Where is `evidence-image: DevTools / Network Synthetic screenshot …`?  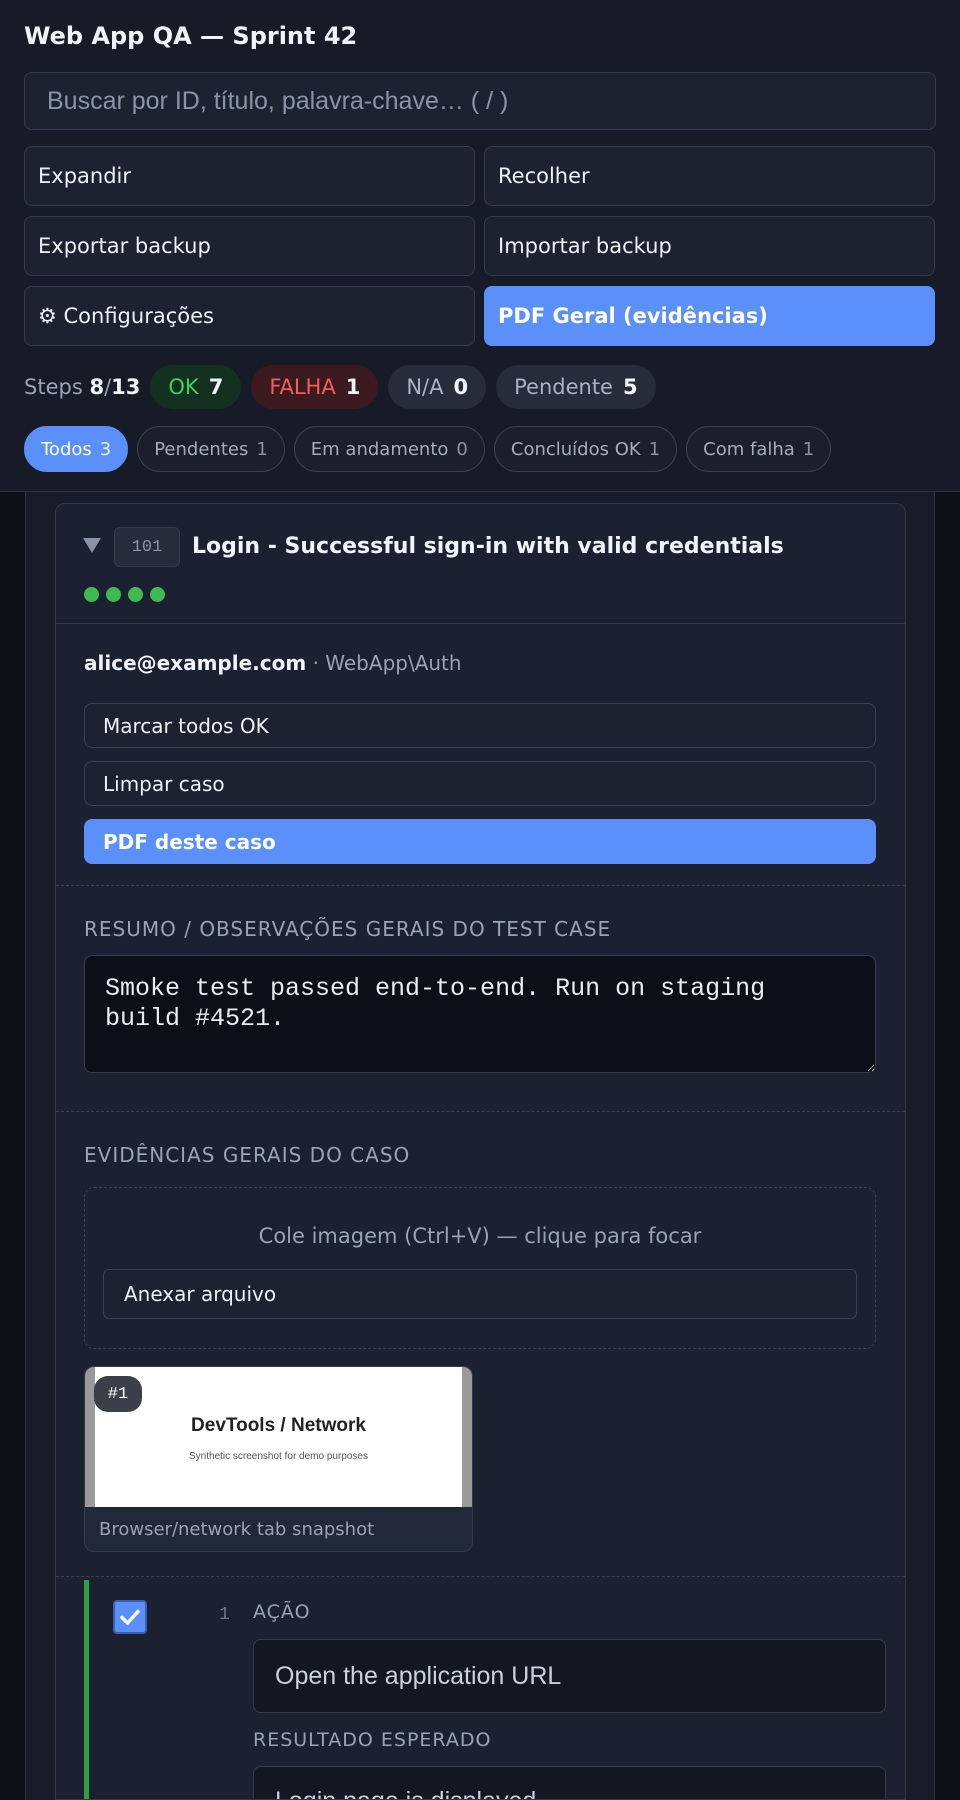
evidence-image: DevTools / Network Synthetic screenshot … is located at coordinates (278, 1437).